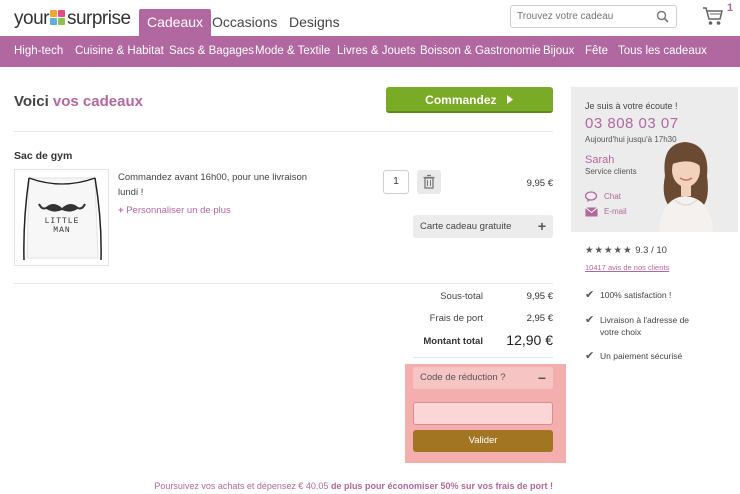 This screenshot has width=740, height=494. I want to click on nav-item-mode-textile: Mode & Textile, so click(292, 51).